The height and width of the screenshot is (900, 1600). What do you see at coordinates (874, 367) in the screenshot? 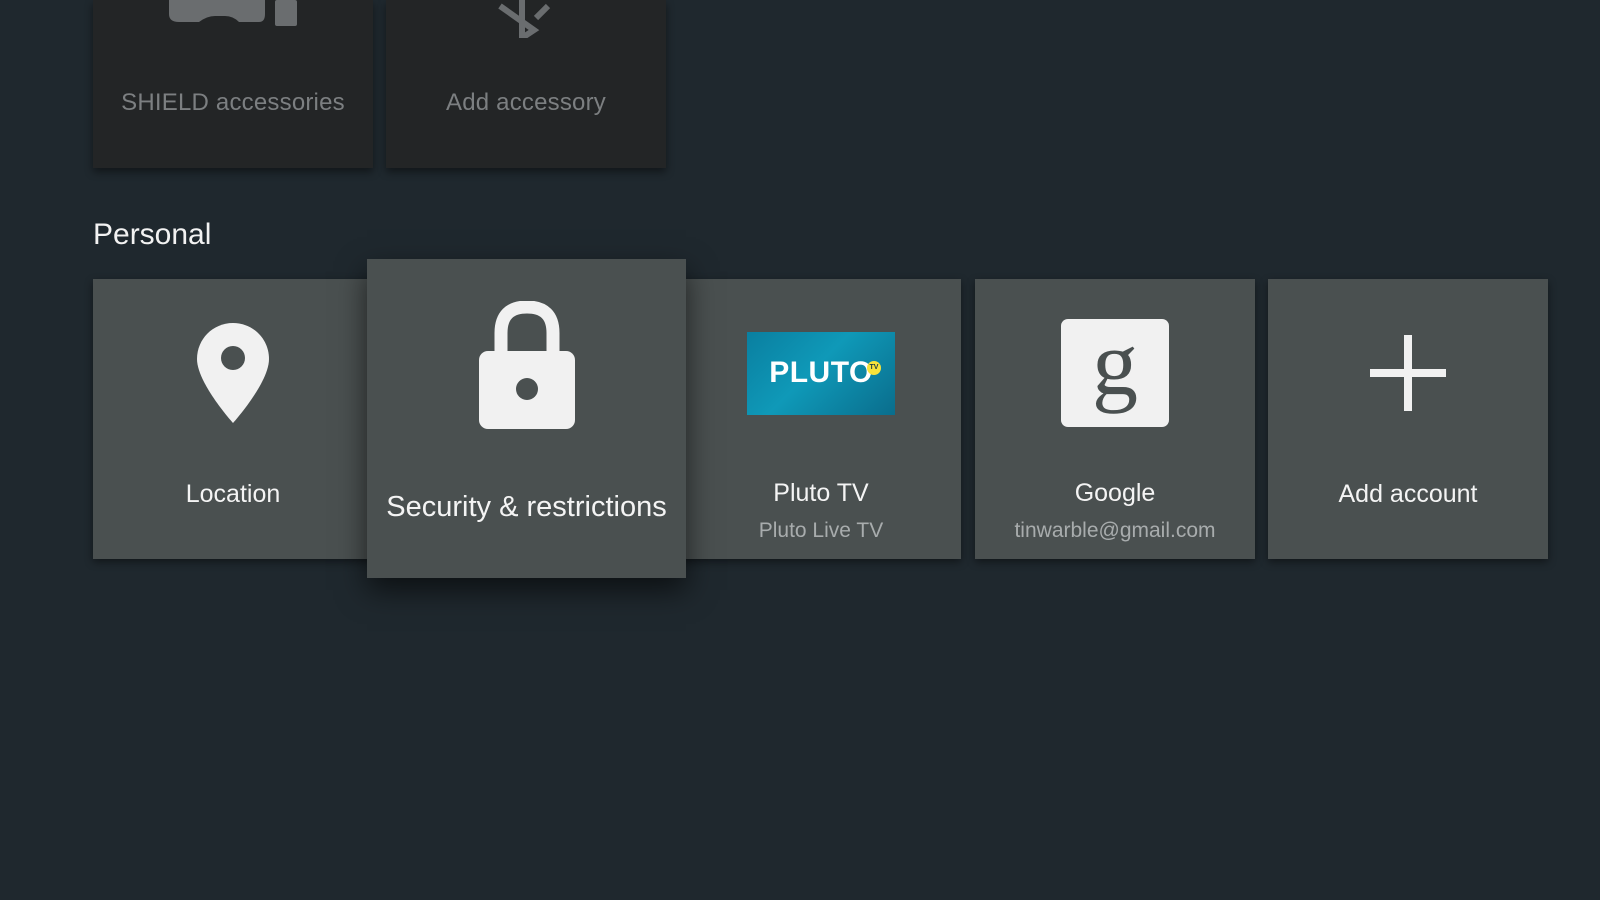
I see `pluto-logo-badge: TV` at bounding box center [874, 367].